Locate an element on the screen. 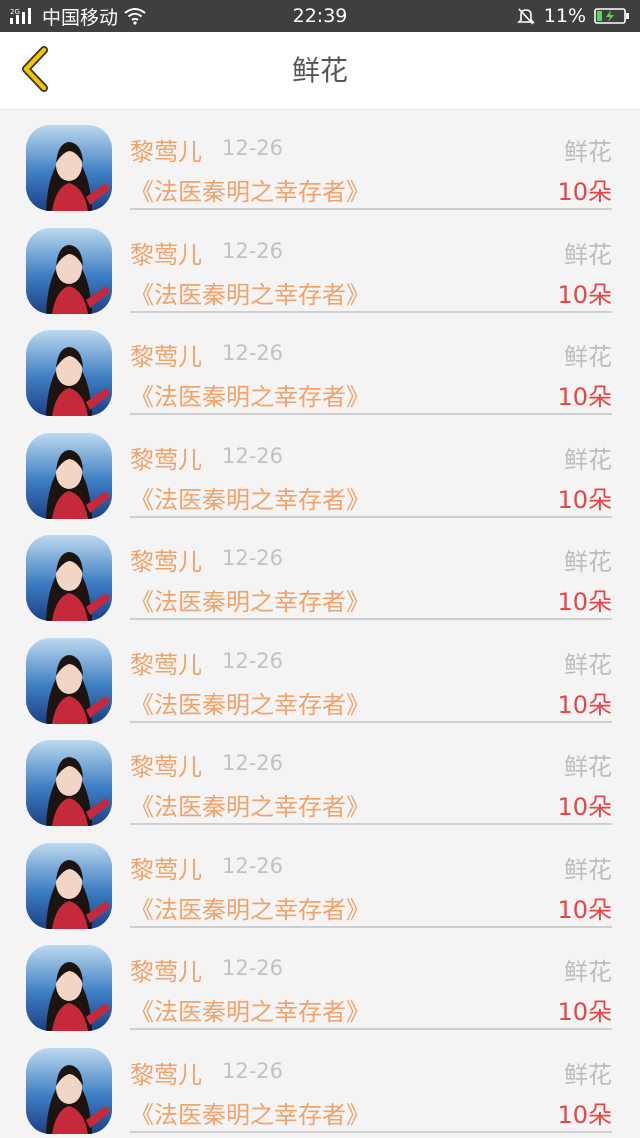  battery-charging-icon is located at coordinates (612, 16).